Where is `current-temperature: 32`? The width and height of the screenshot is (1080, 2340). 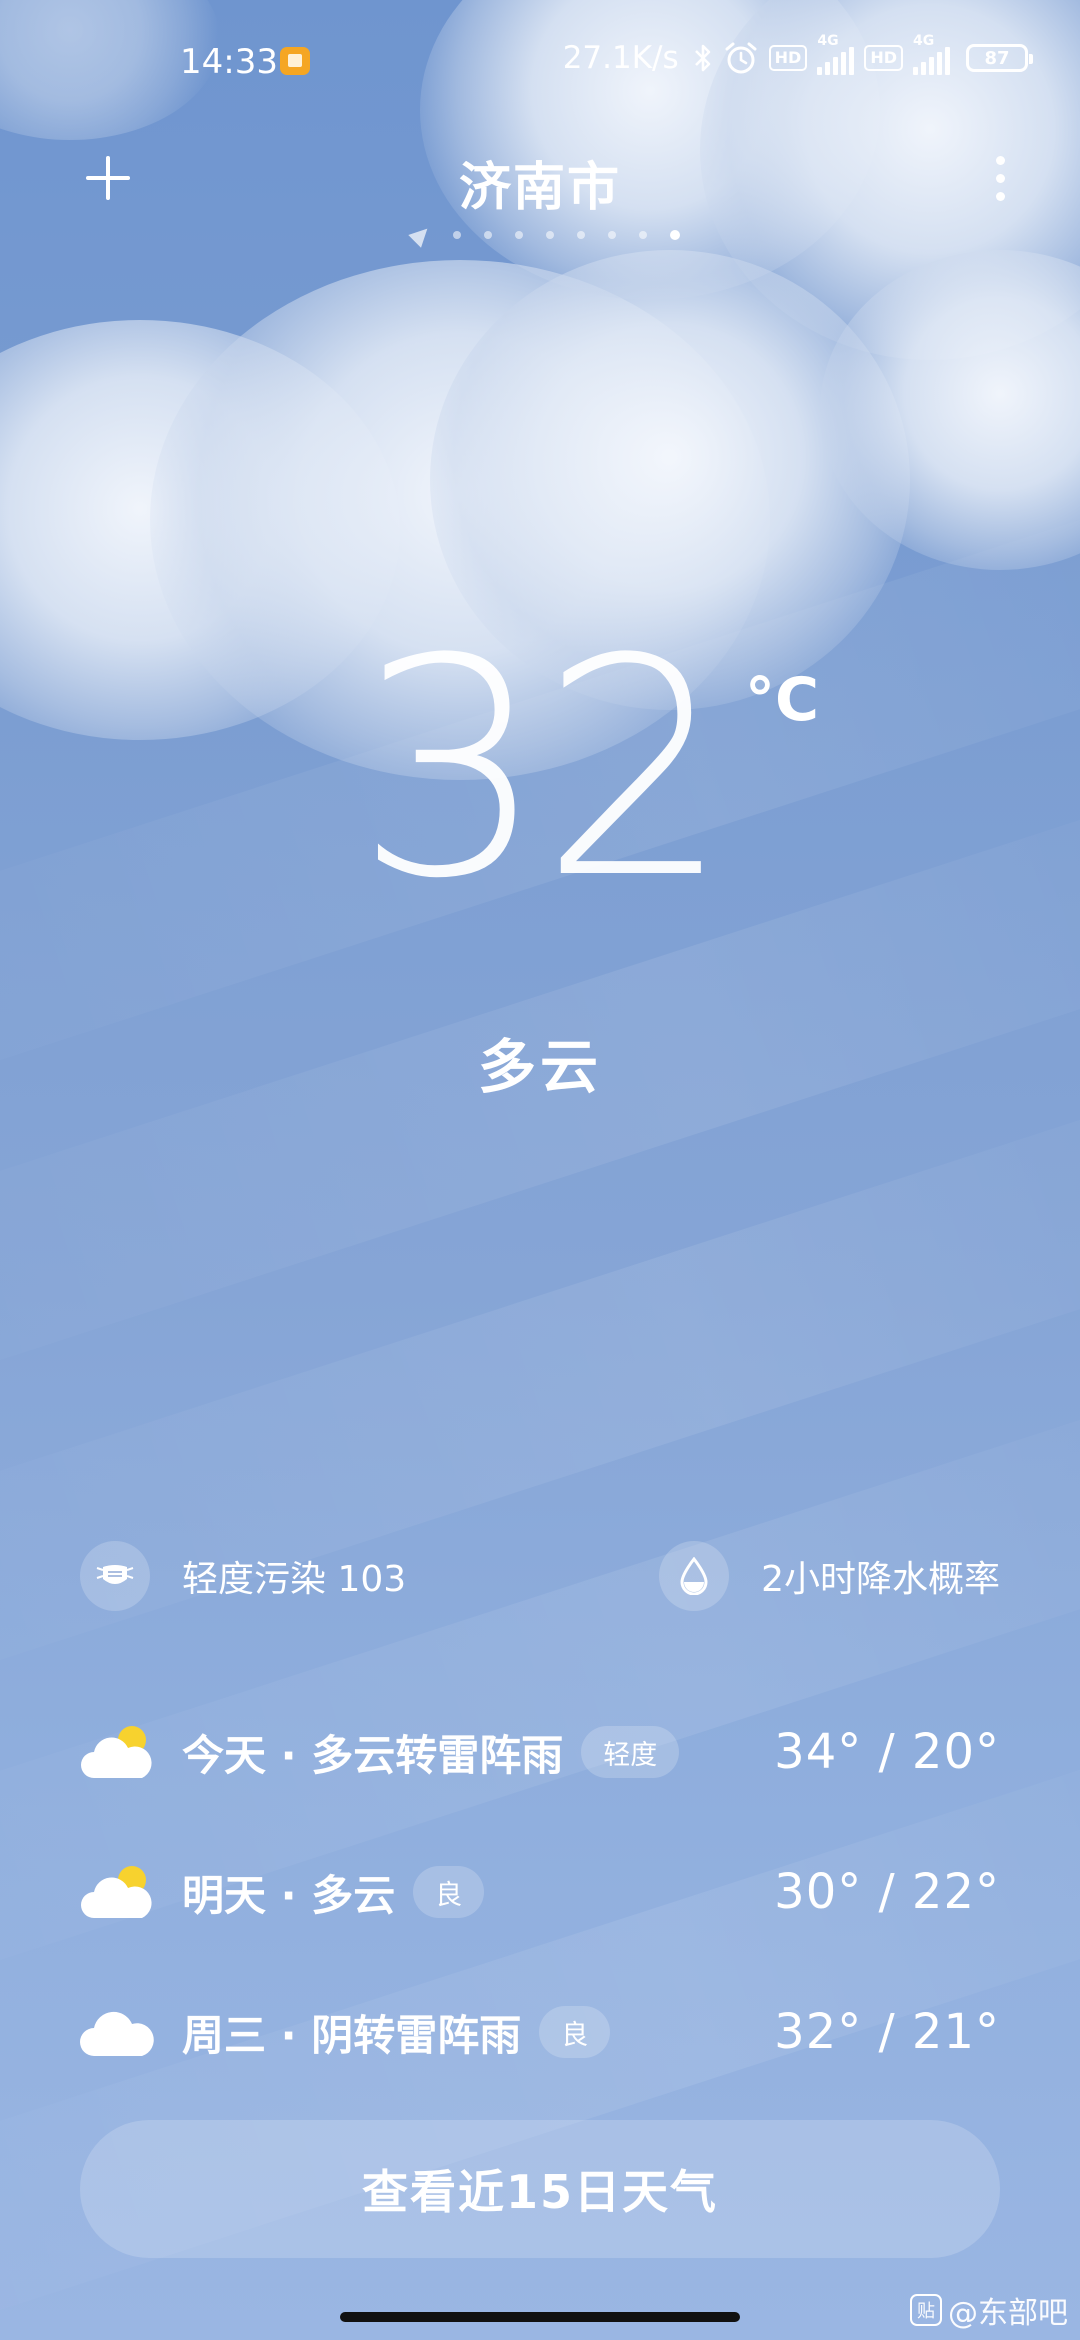
current-temperature: 32 is located at coordinates (543, 769).